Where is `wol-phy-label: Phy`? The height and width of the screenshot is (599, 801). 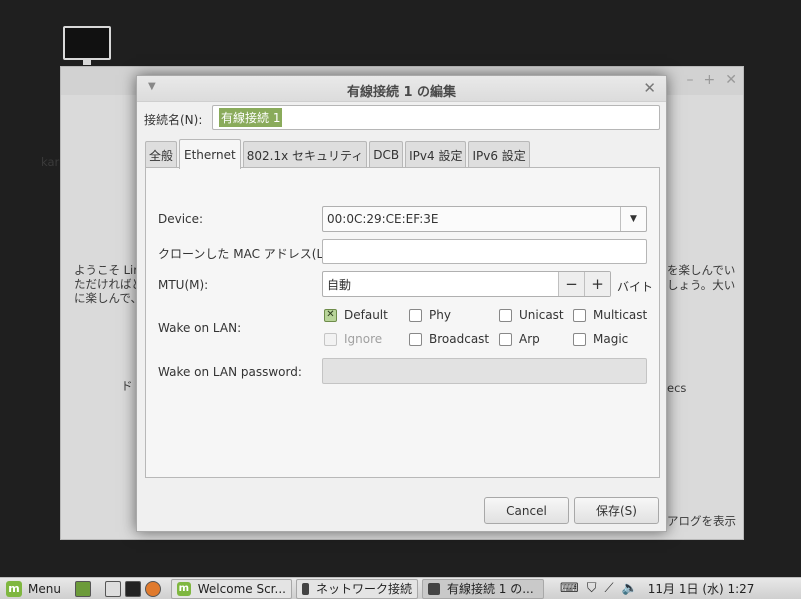
wol-phy-label: Phy is located at coordinates (440, 315).